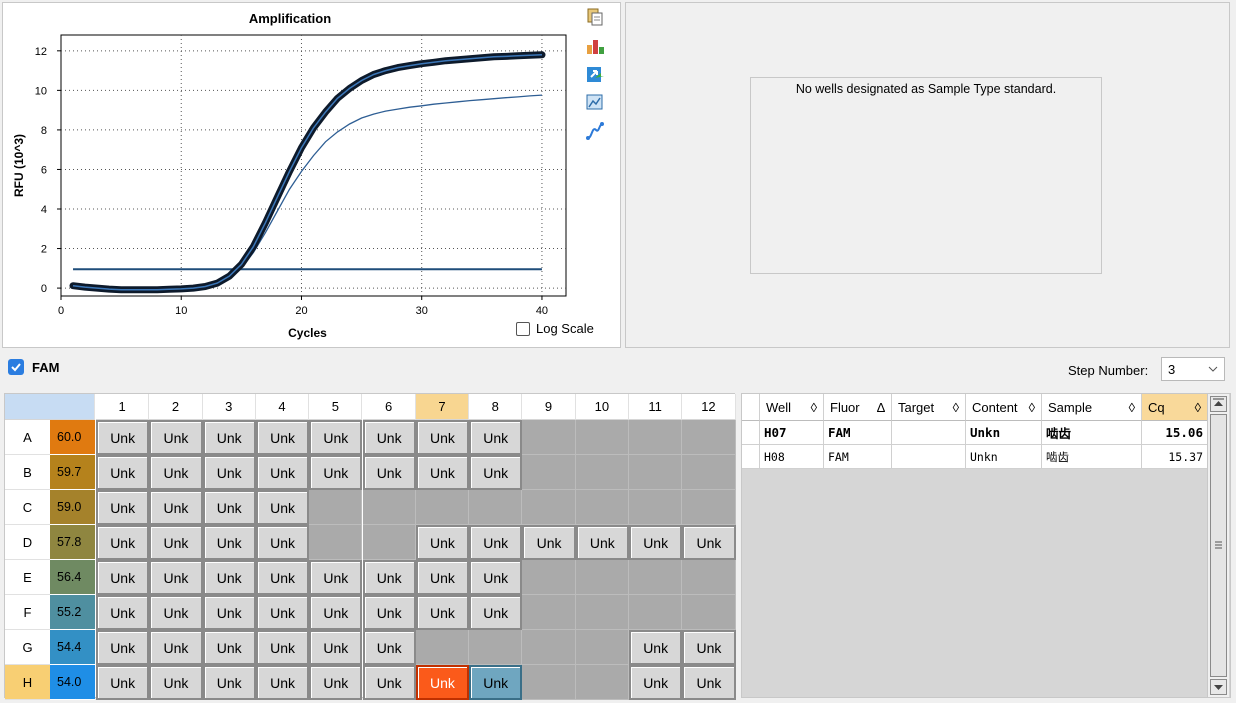 The width and height of the screenshot is (1236, 703). What do you see at coordinates (123, 612) in the screenshot?
I see `well-F1: Unk` at bounding box center [123, 612].